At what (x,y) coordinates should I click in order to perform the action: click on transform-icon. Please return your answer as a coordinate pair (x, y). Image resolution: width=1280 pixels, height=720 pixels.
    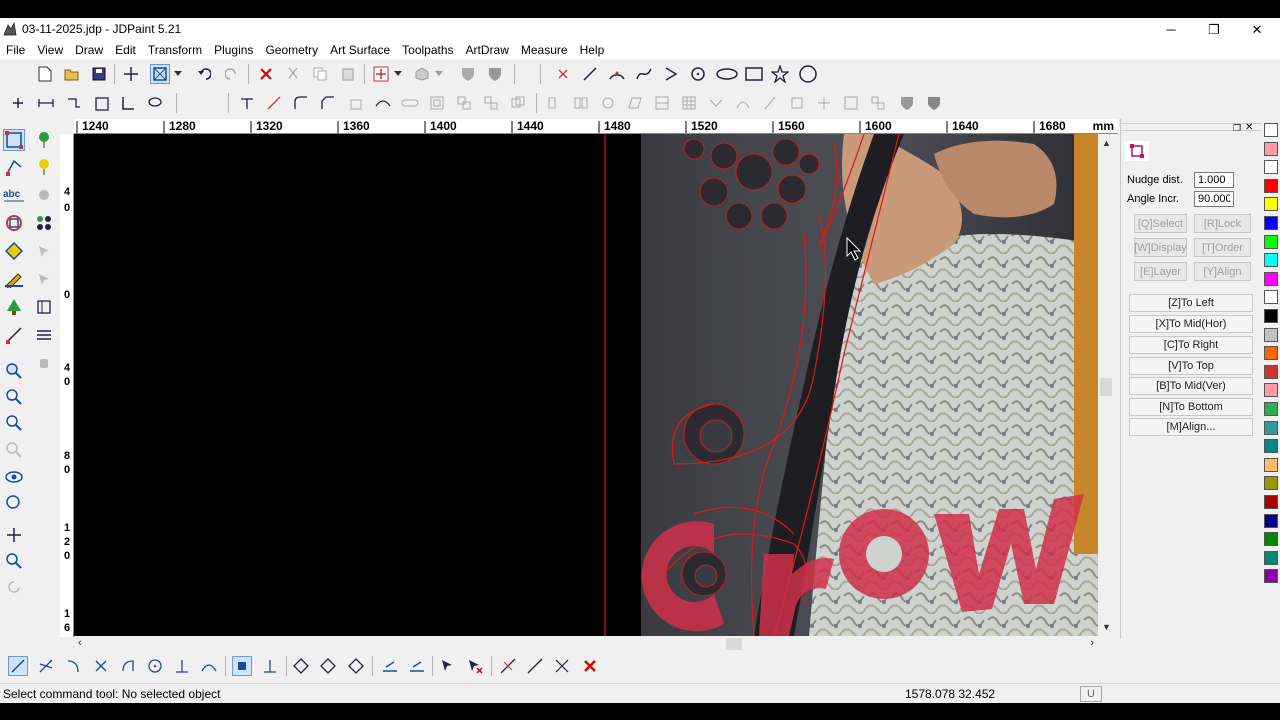
    Looking at the image, I should click on (74, 103).